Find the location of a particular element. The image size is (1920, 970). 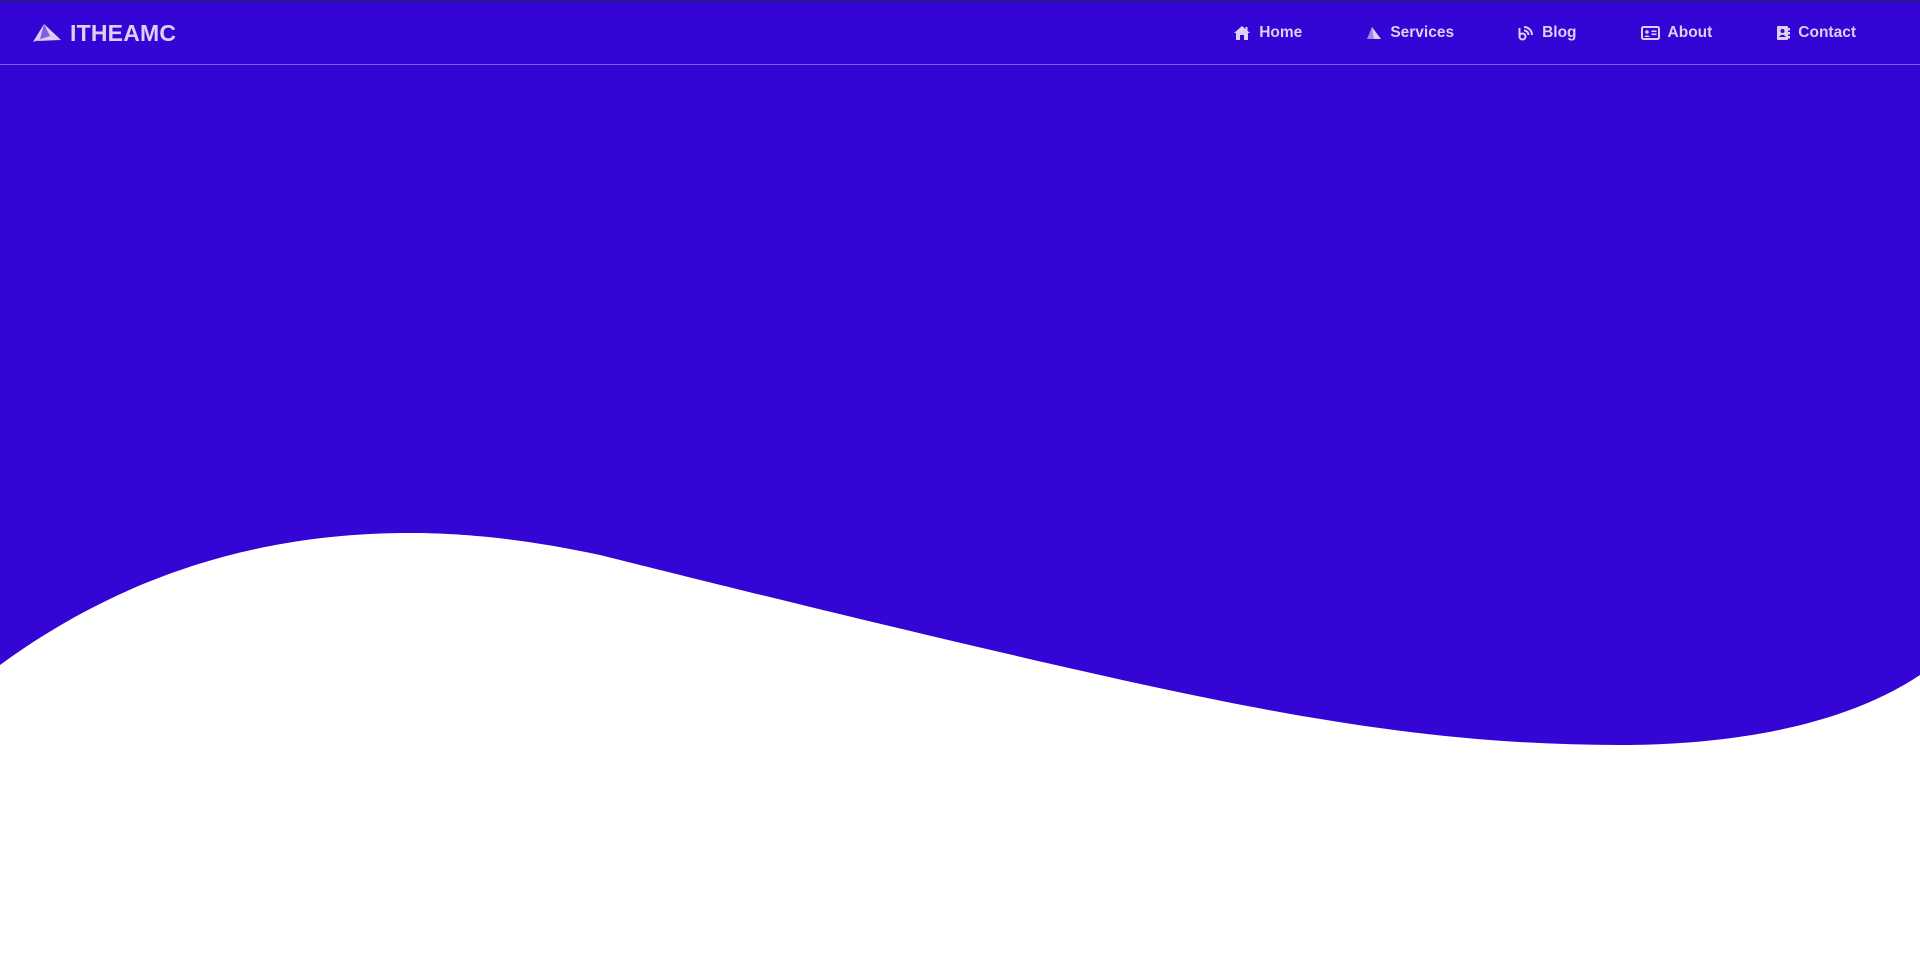

nav-menu: Home Services Blog About Contact is located at coordinates (1544, 33).